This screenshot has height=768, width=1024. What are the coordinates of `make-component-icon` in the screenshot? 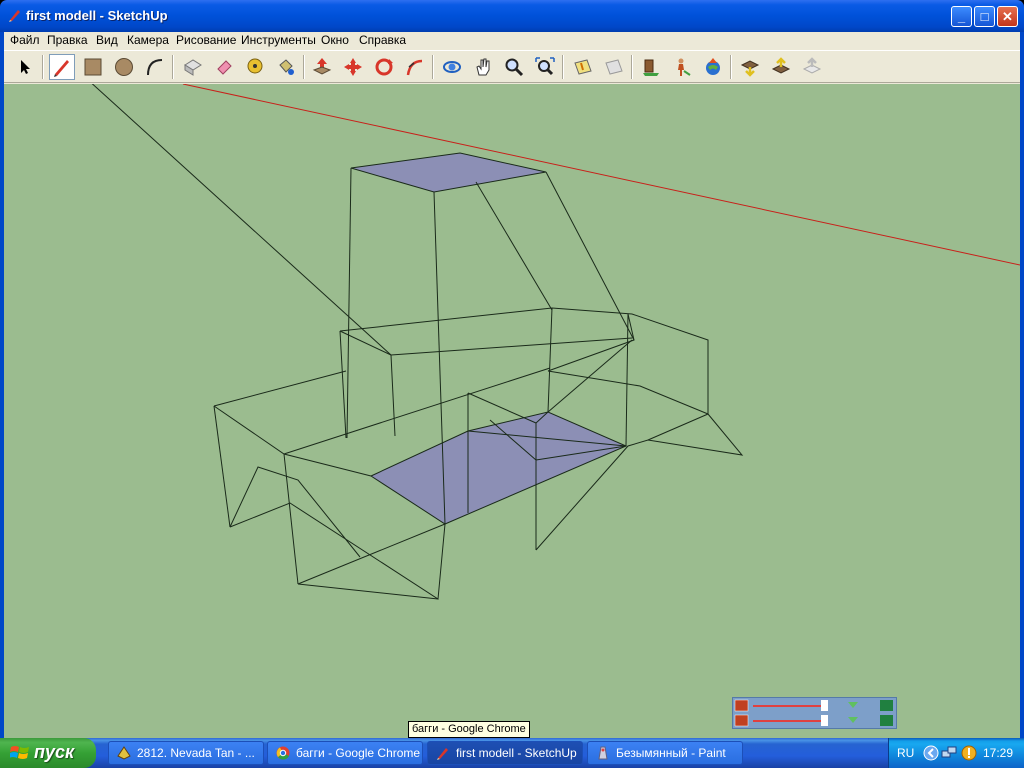 It's located at (193, 67).